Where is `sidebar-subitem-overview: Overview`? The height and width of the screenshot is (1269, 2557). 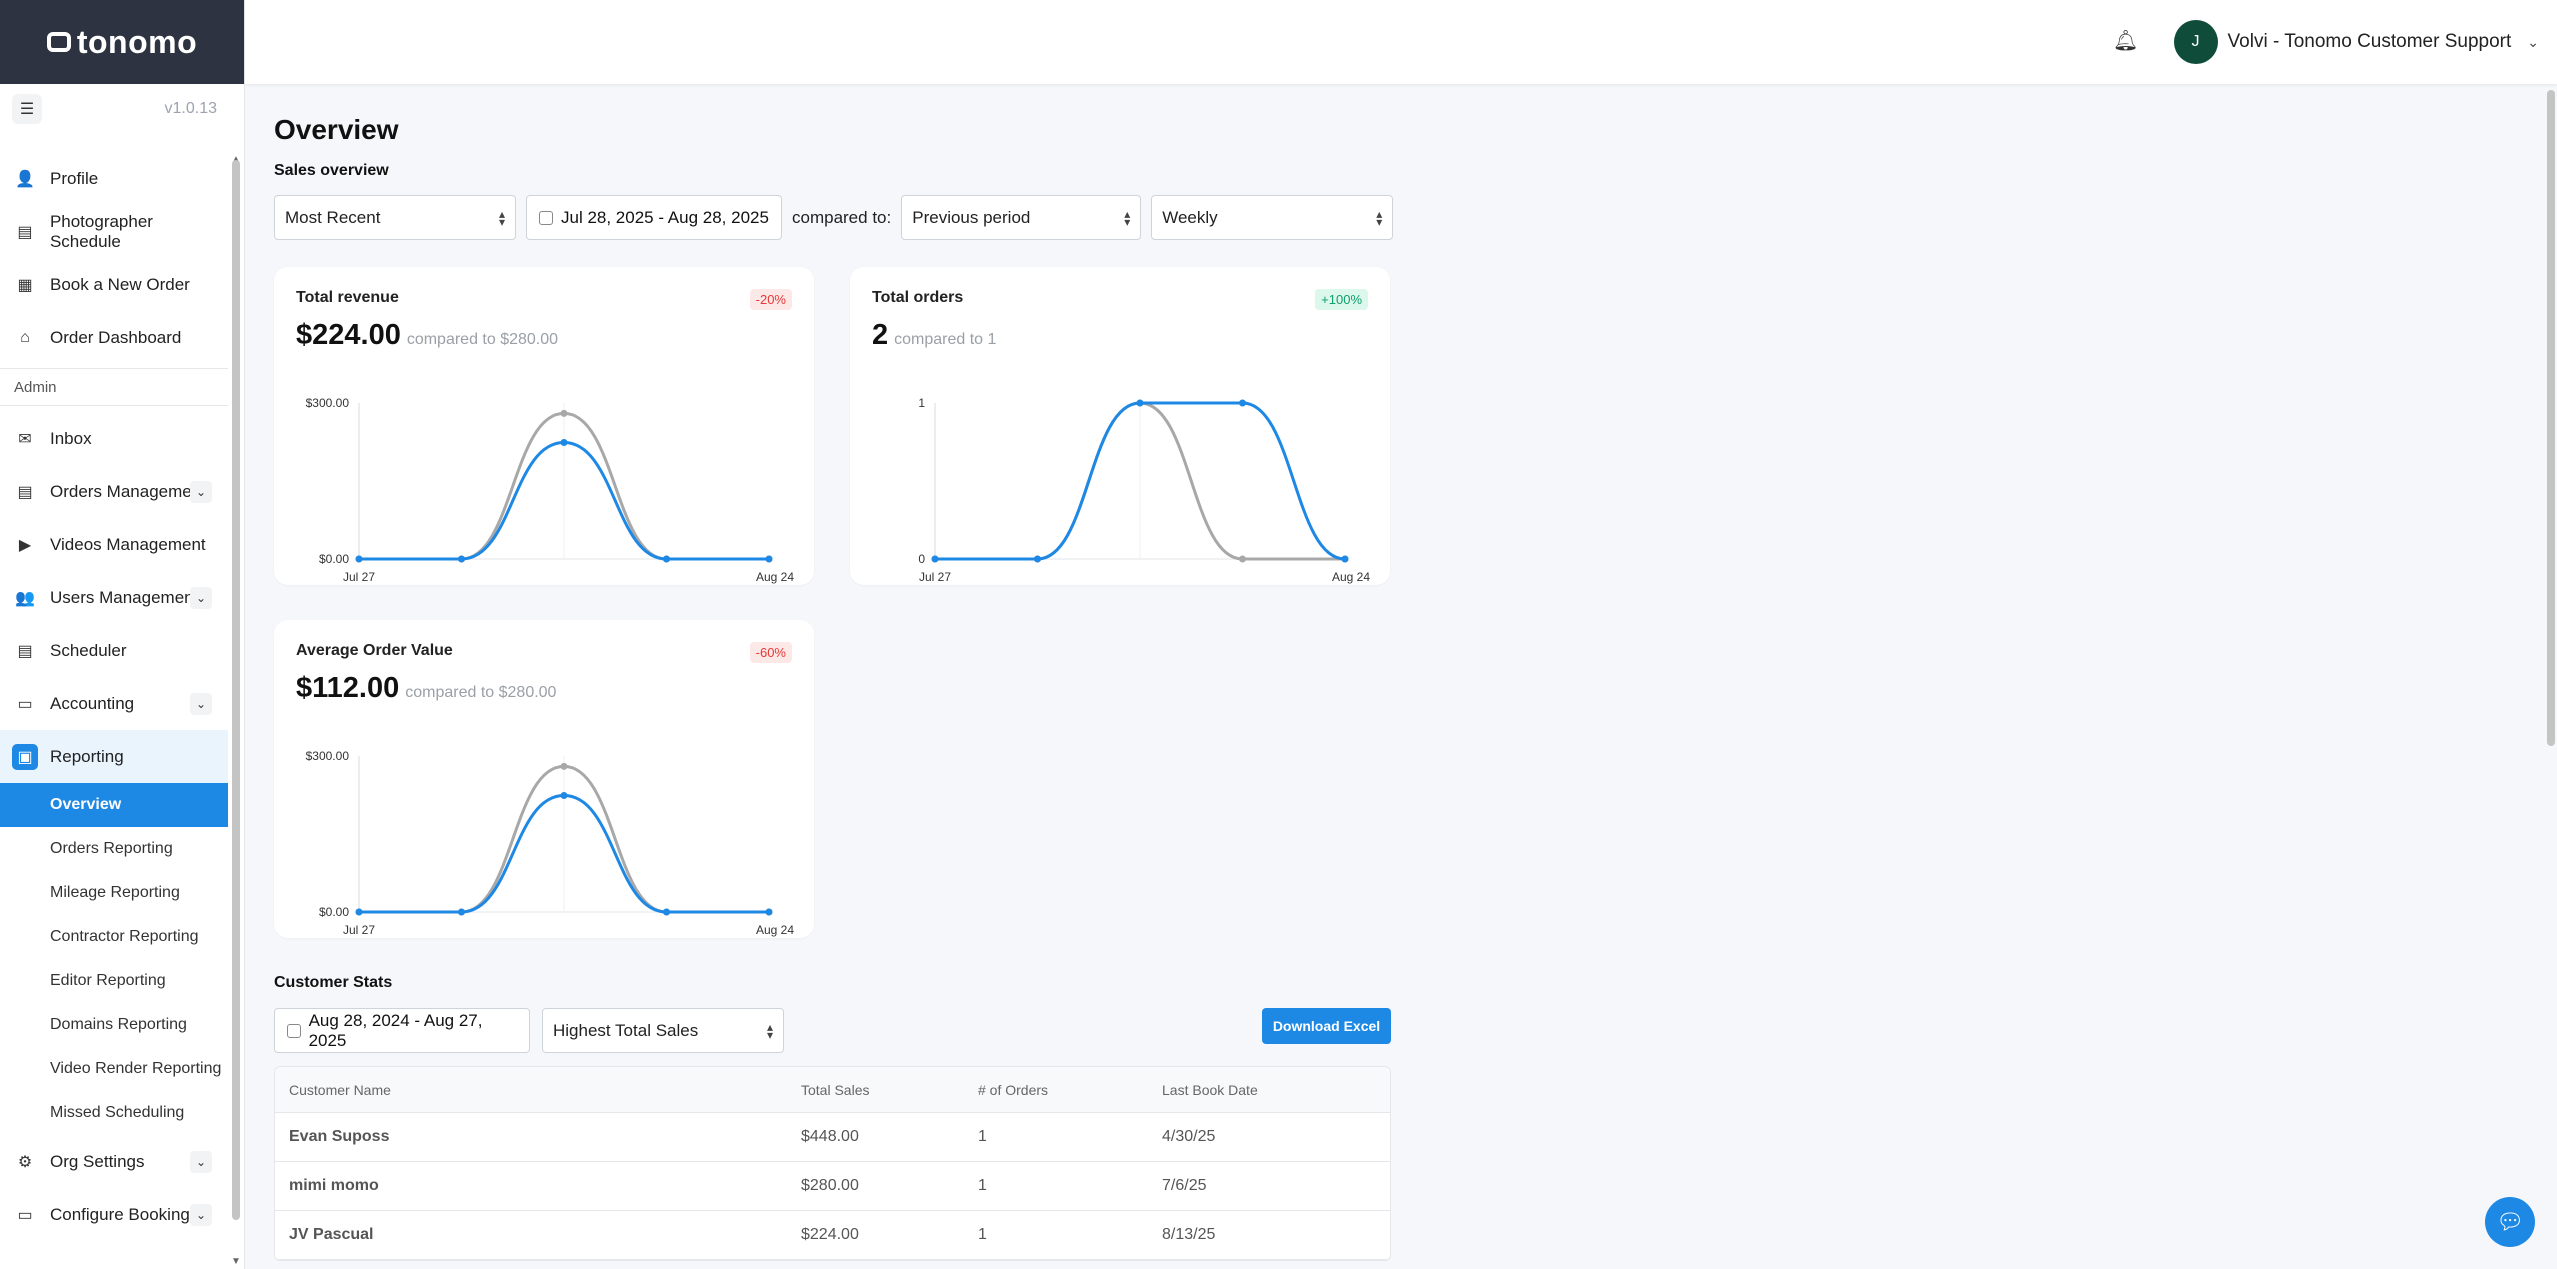
sidebar-subitem-overview: Overview is located at coordinates (114, 805).